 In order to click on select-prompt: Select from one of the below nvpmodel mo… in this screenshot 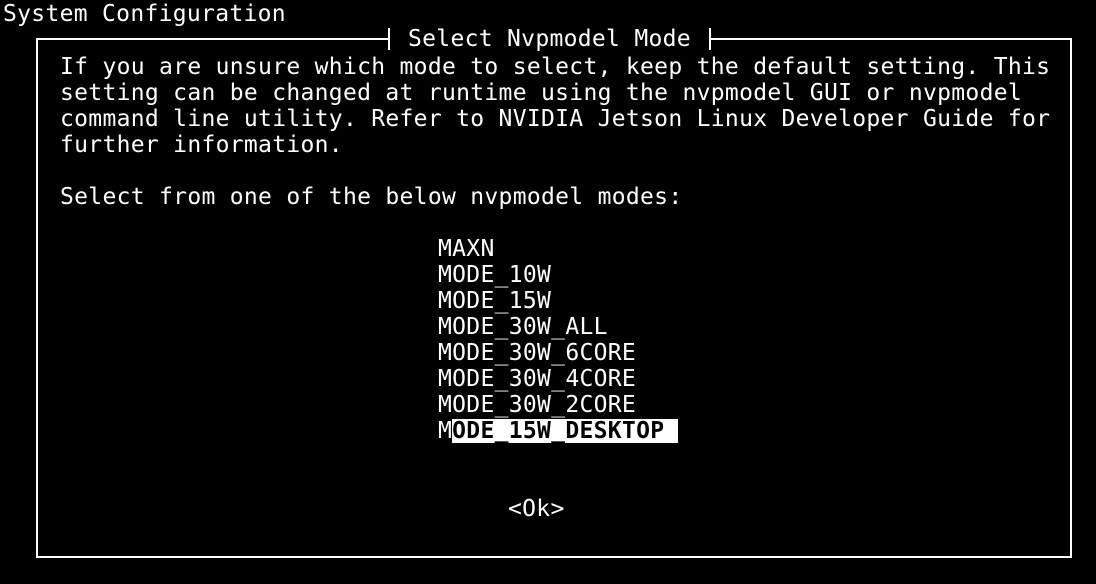, I will do `click(371, 197)`.